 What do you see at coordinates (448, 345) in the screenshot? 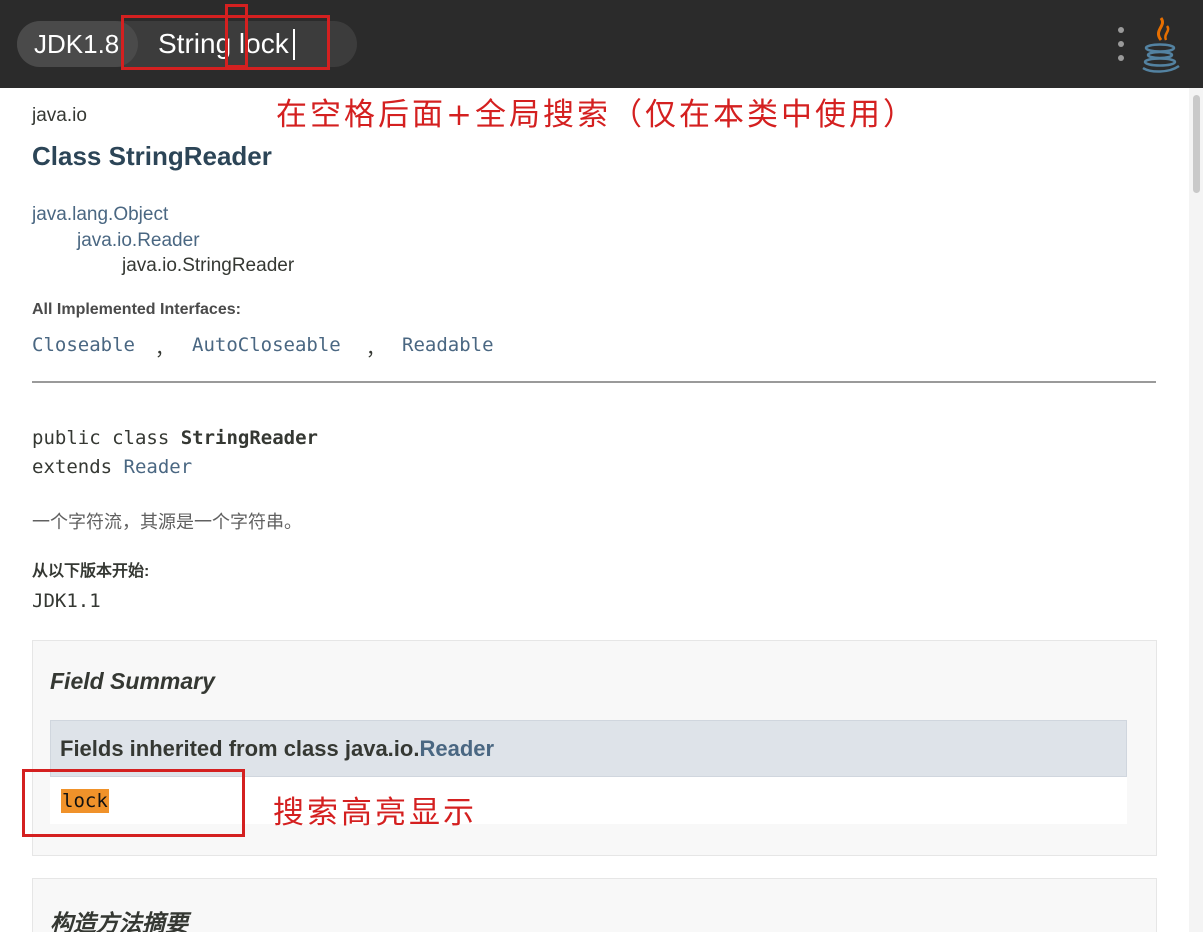
I see `interface-link-readable: Readable` at bounding box center [448, 345].